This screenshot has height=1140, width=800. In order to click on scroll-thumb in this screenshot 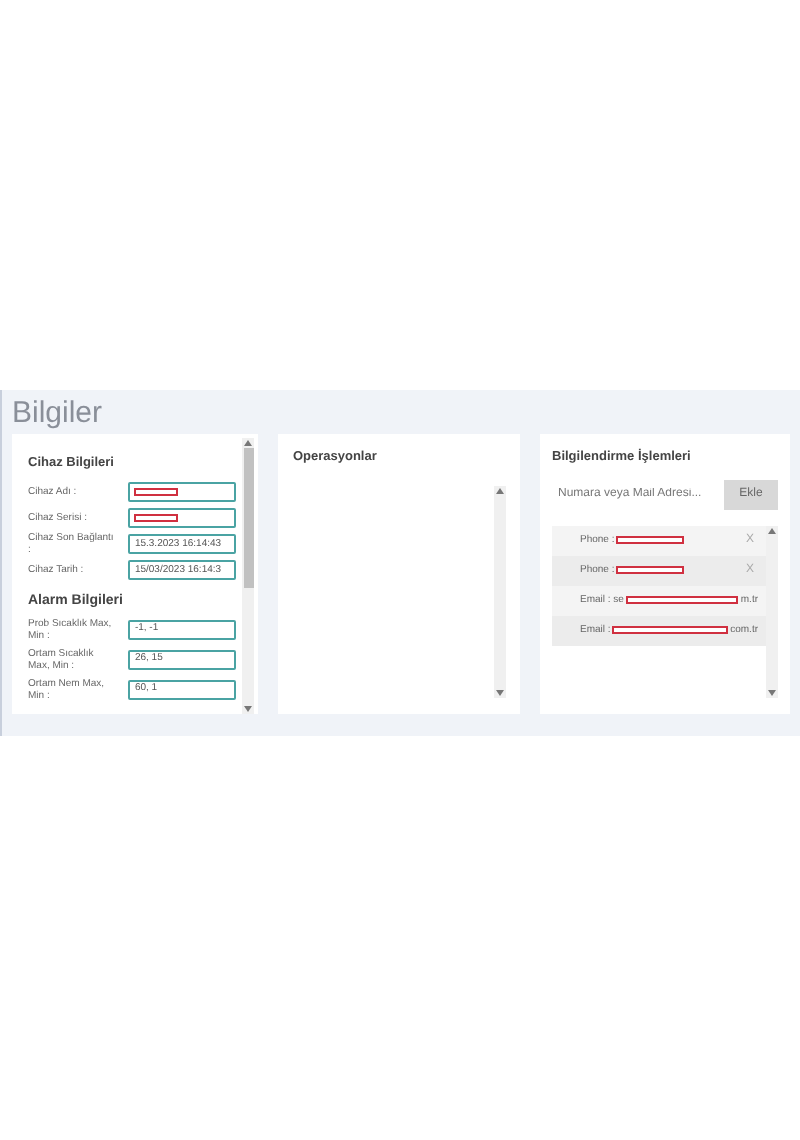, I will do `click(248, 518)`.